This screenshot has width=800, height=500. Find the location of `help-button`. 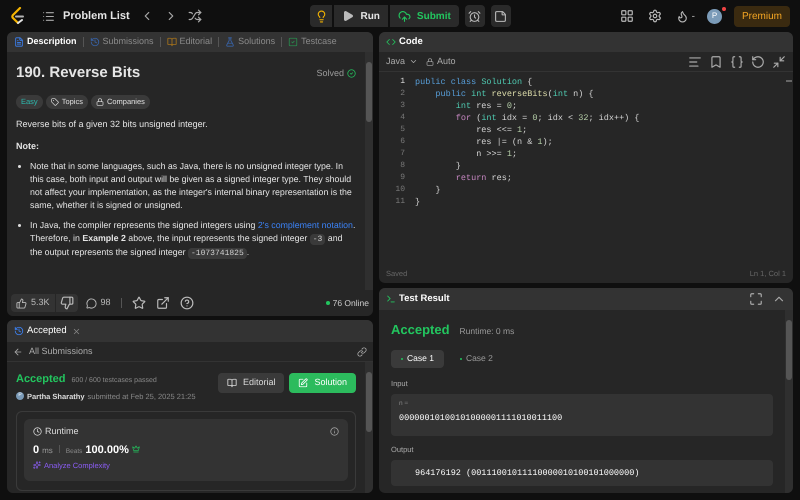

help-button is located at coordinates (187, 303).